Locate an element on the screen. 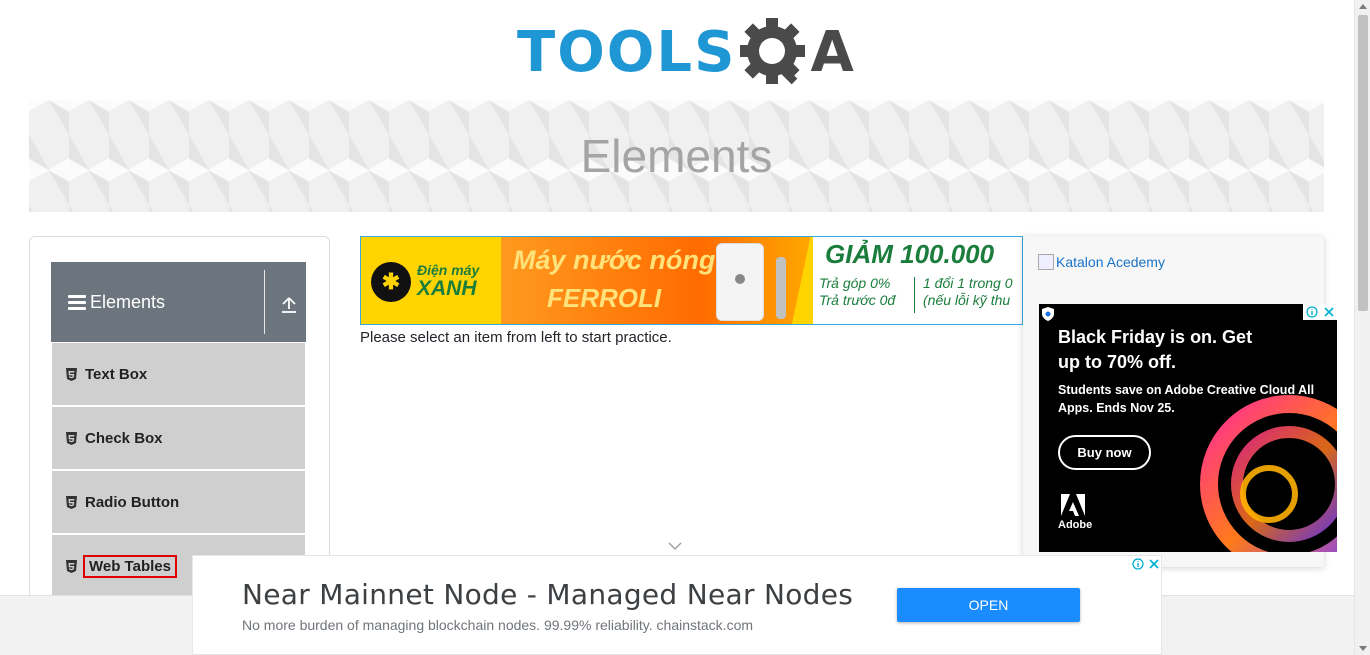 The width and height of the screenshot is (1370, 655). scrollbar-thumb is located at coordinates (1363, 163).